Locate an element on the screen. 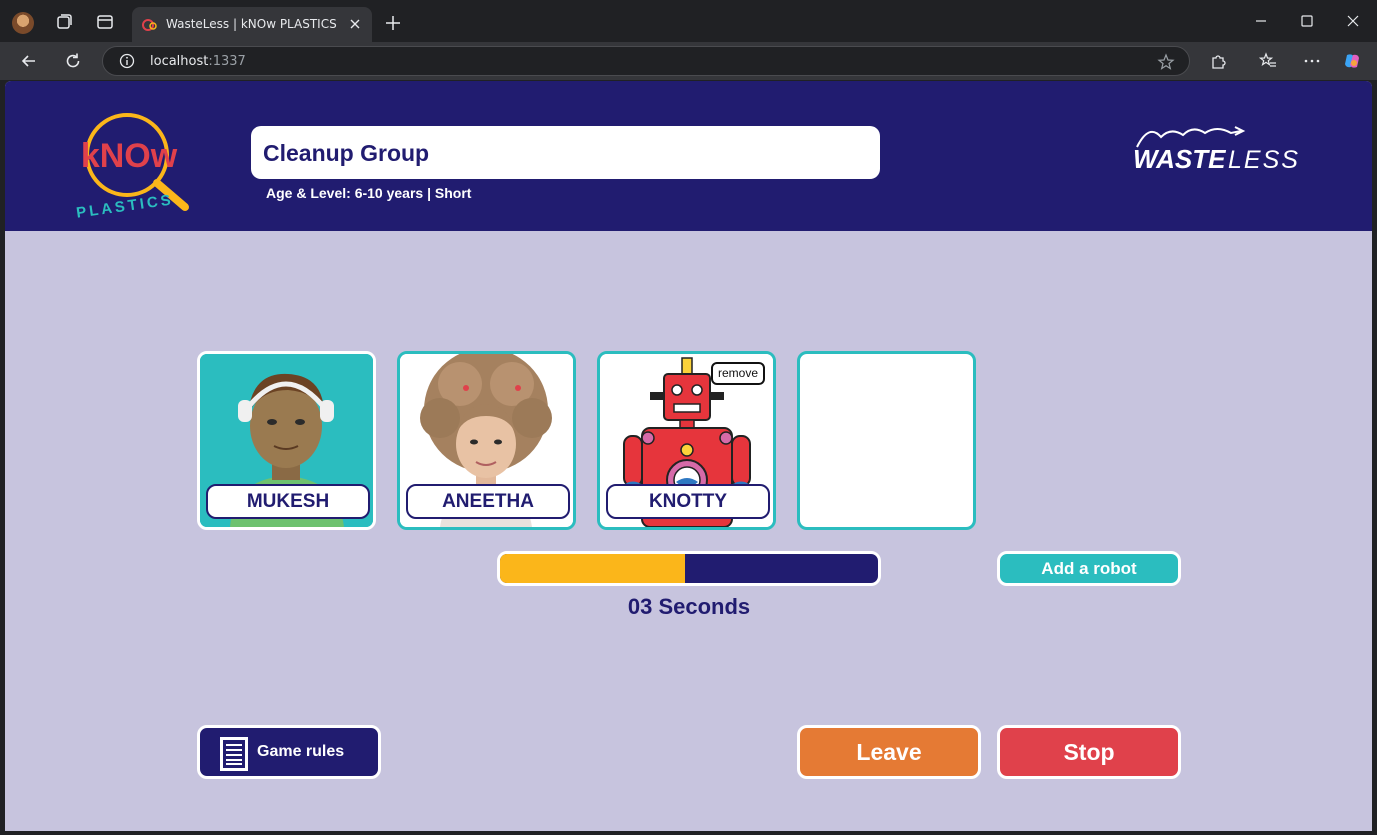  document-icon is located at coordinates (234, 754).